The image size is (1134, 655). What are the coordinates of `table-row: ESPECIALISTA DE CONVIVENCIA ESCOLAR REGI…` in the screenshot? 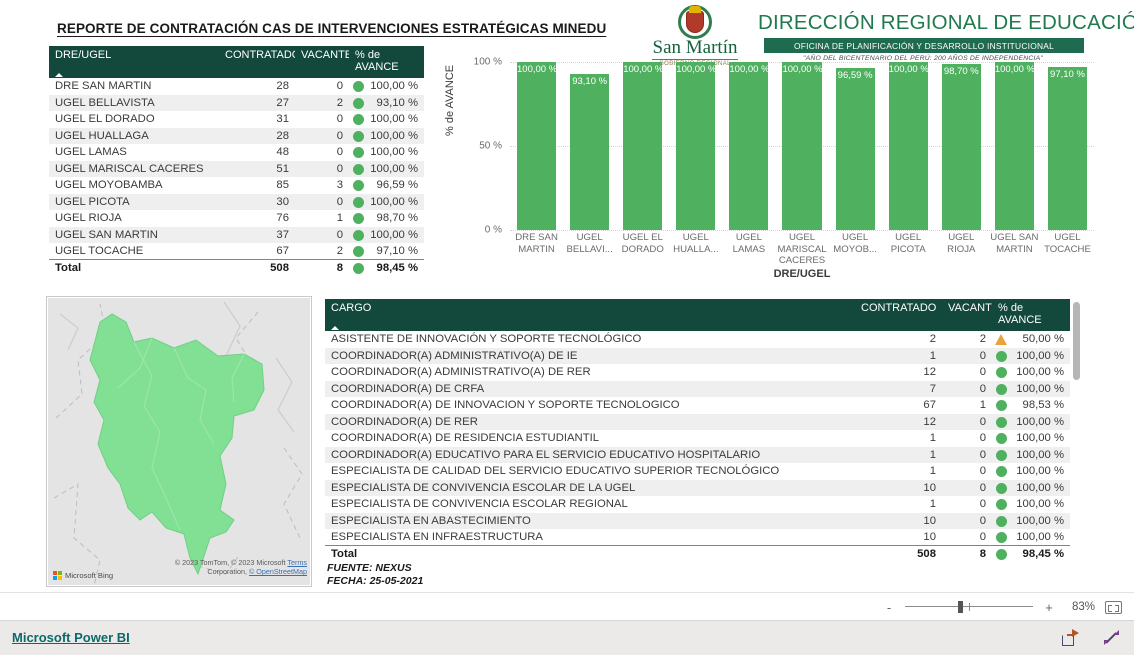 It's located at (697, 504).